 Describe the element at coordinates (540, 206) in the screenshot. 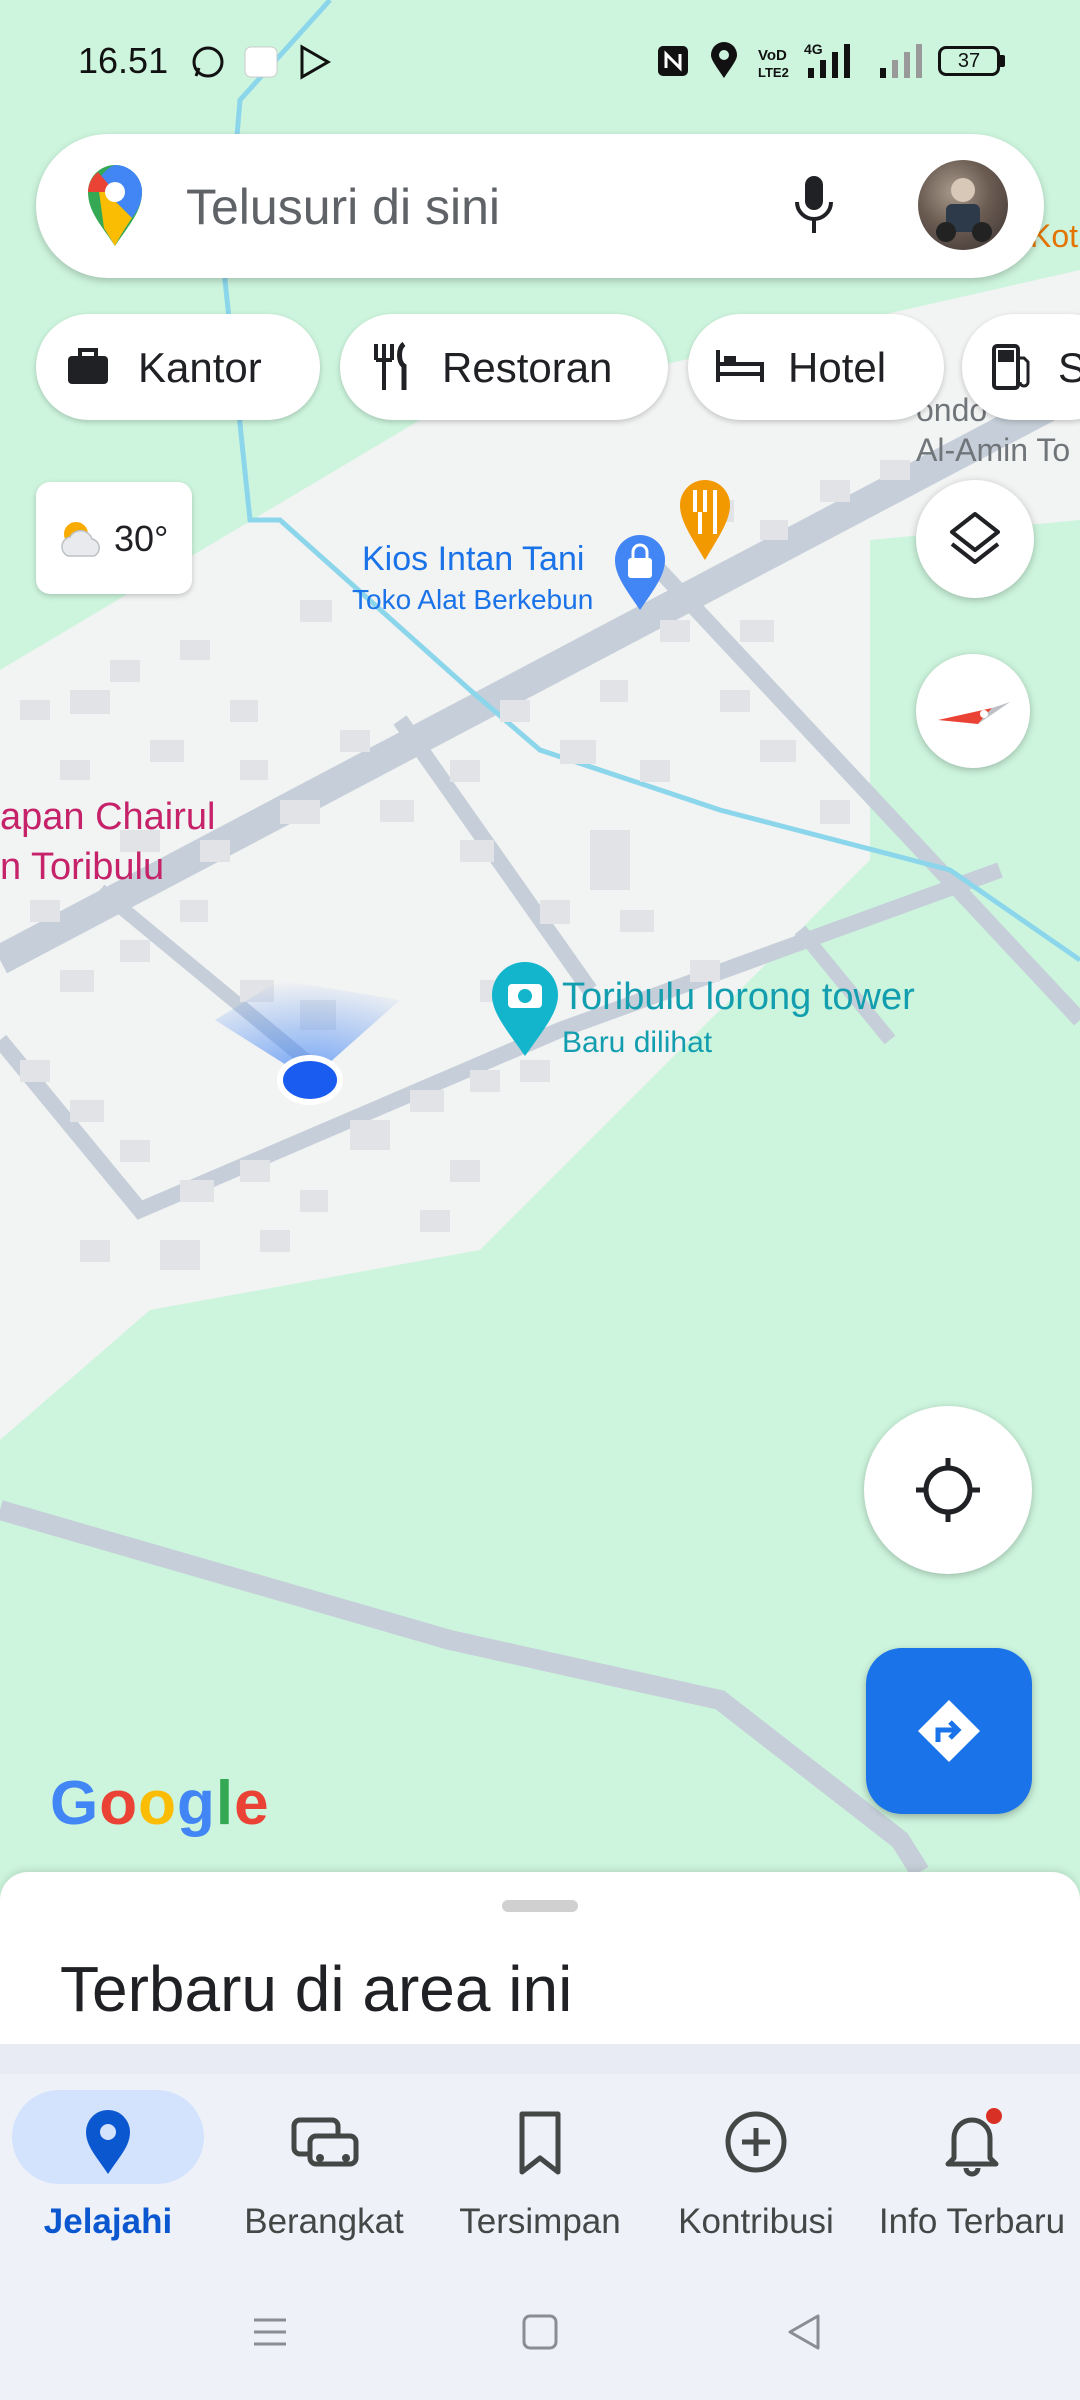

I see `search-bar: Telusuri di sini` at that location.